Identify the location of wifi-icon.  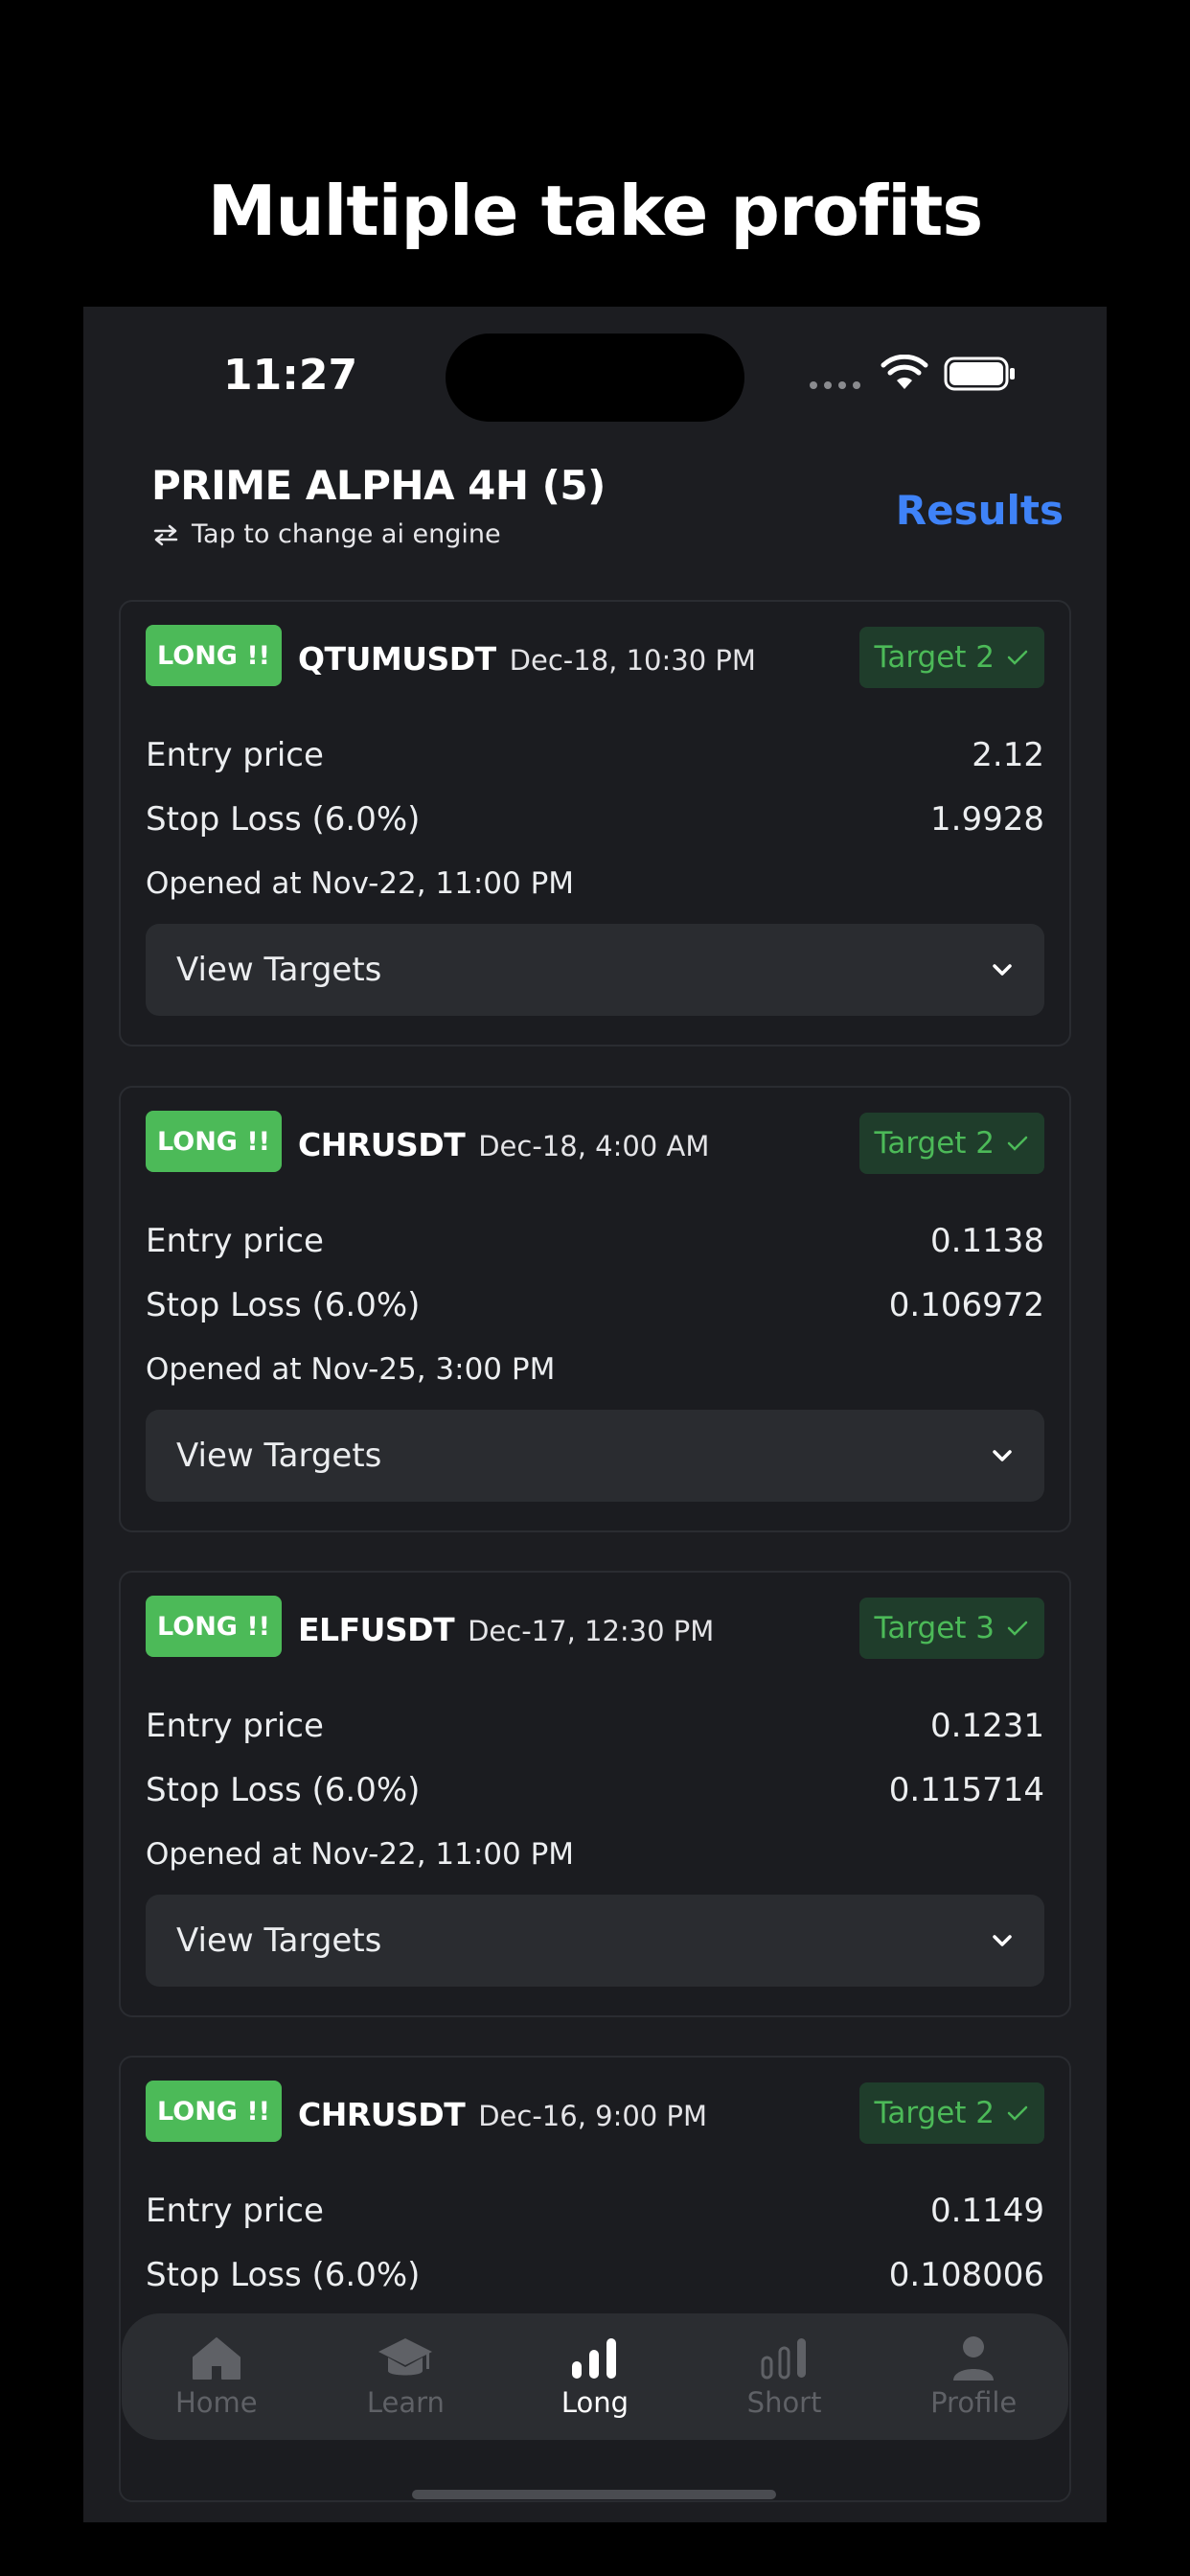
(905, 372).